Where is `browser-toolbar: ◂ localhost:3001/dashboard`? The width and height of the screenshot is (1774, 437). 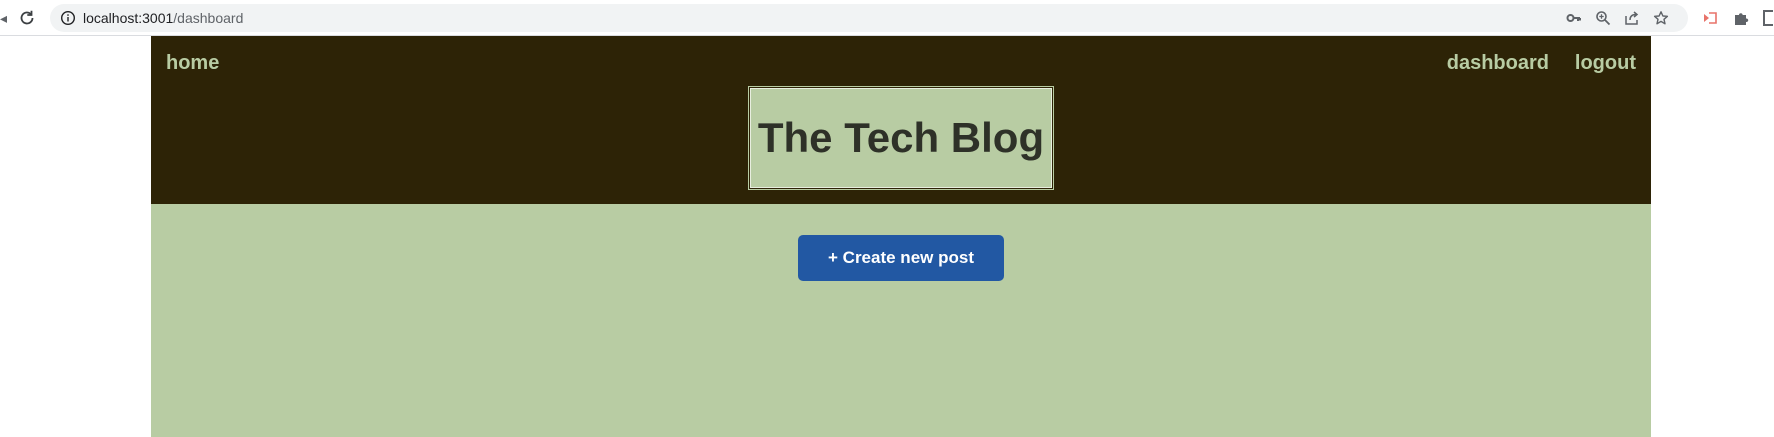 browser-toolbar: ◂ localhost:3001/dashboard is located at coordinates (887, 18).